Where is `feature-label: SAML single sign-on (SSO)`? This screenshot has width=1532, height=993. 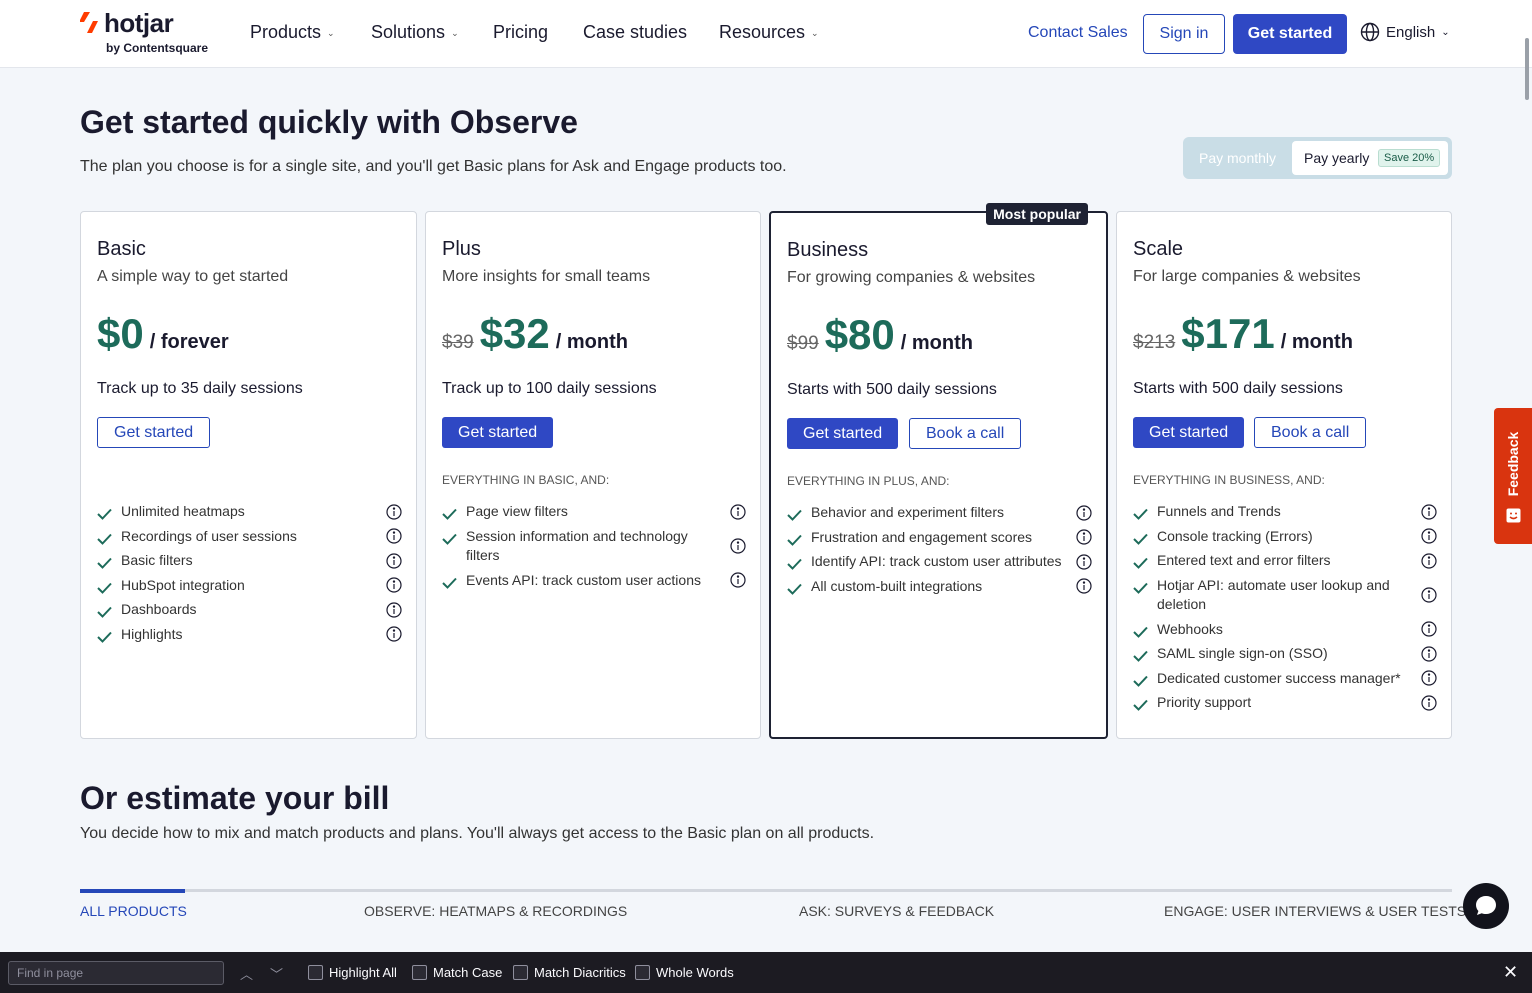 feature-label: SAML single sign-on (SSO) is located at coordinates (1242, 653).